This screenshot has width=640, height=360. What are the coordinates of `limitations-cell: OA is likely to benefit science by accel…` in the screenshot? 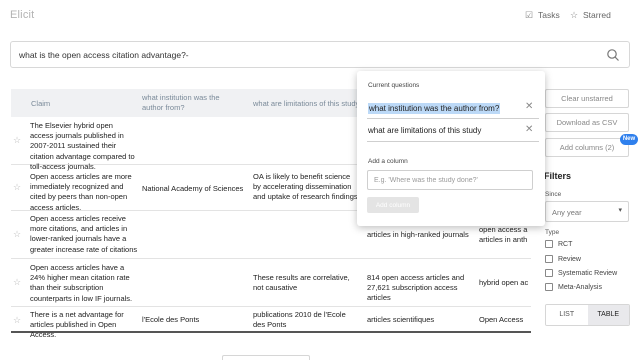 It's located at (305, 187).